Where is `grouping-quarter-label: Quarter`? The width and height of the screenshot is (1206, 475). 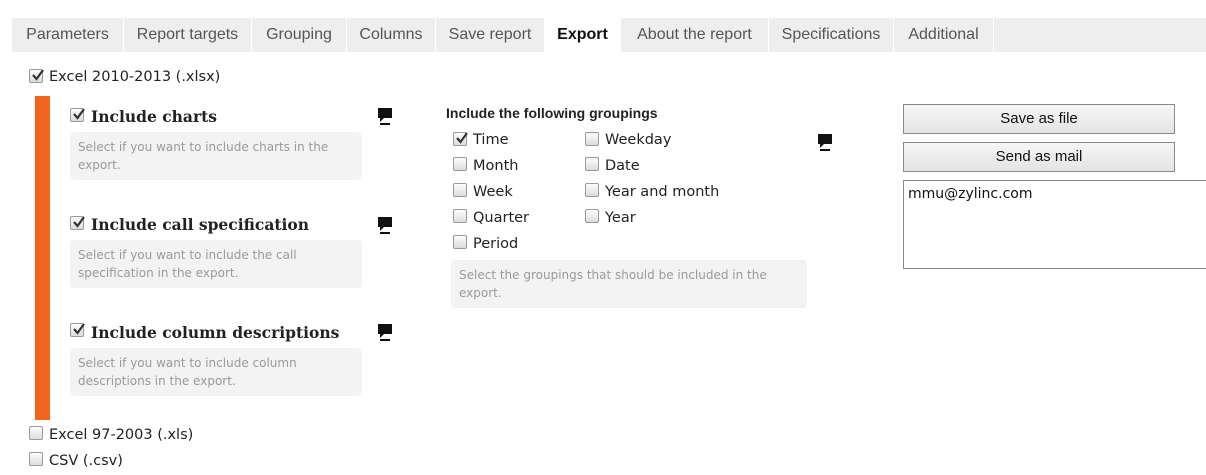 grouping-quarter-label: Quarter is located at coordinates (501, 218).